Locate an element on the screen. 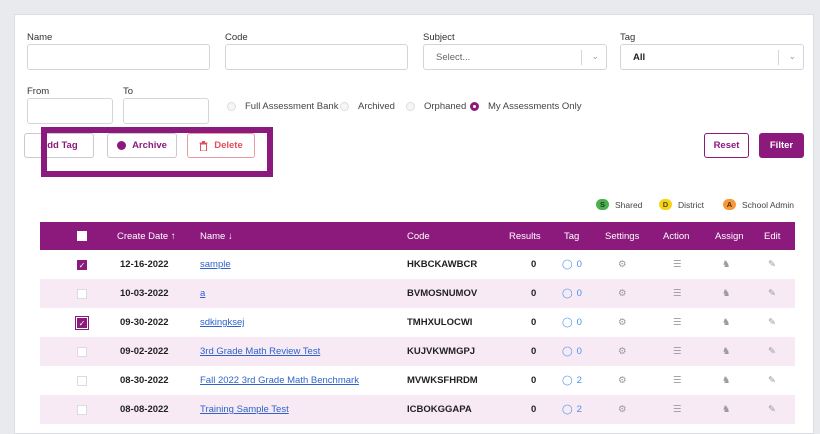 Image resolution: width=820 pixels, height=434 pixels. row-name-link: sdkingksej is located at coordinates (222, 322).